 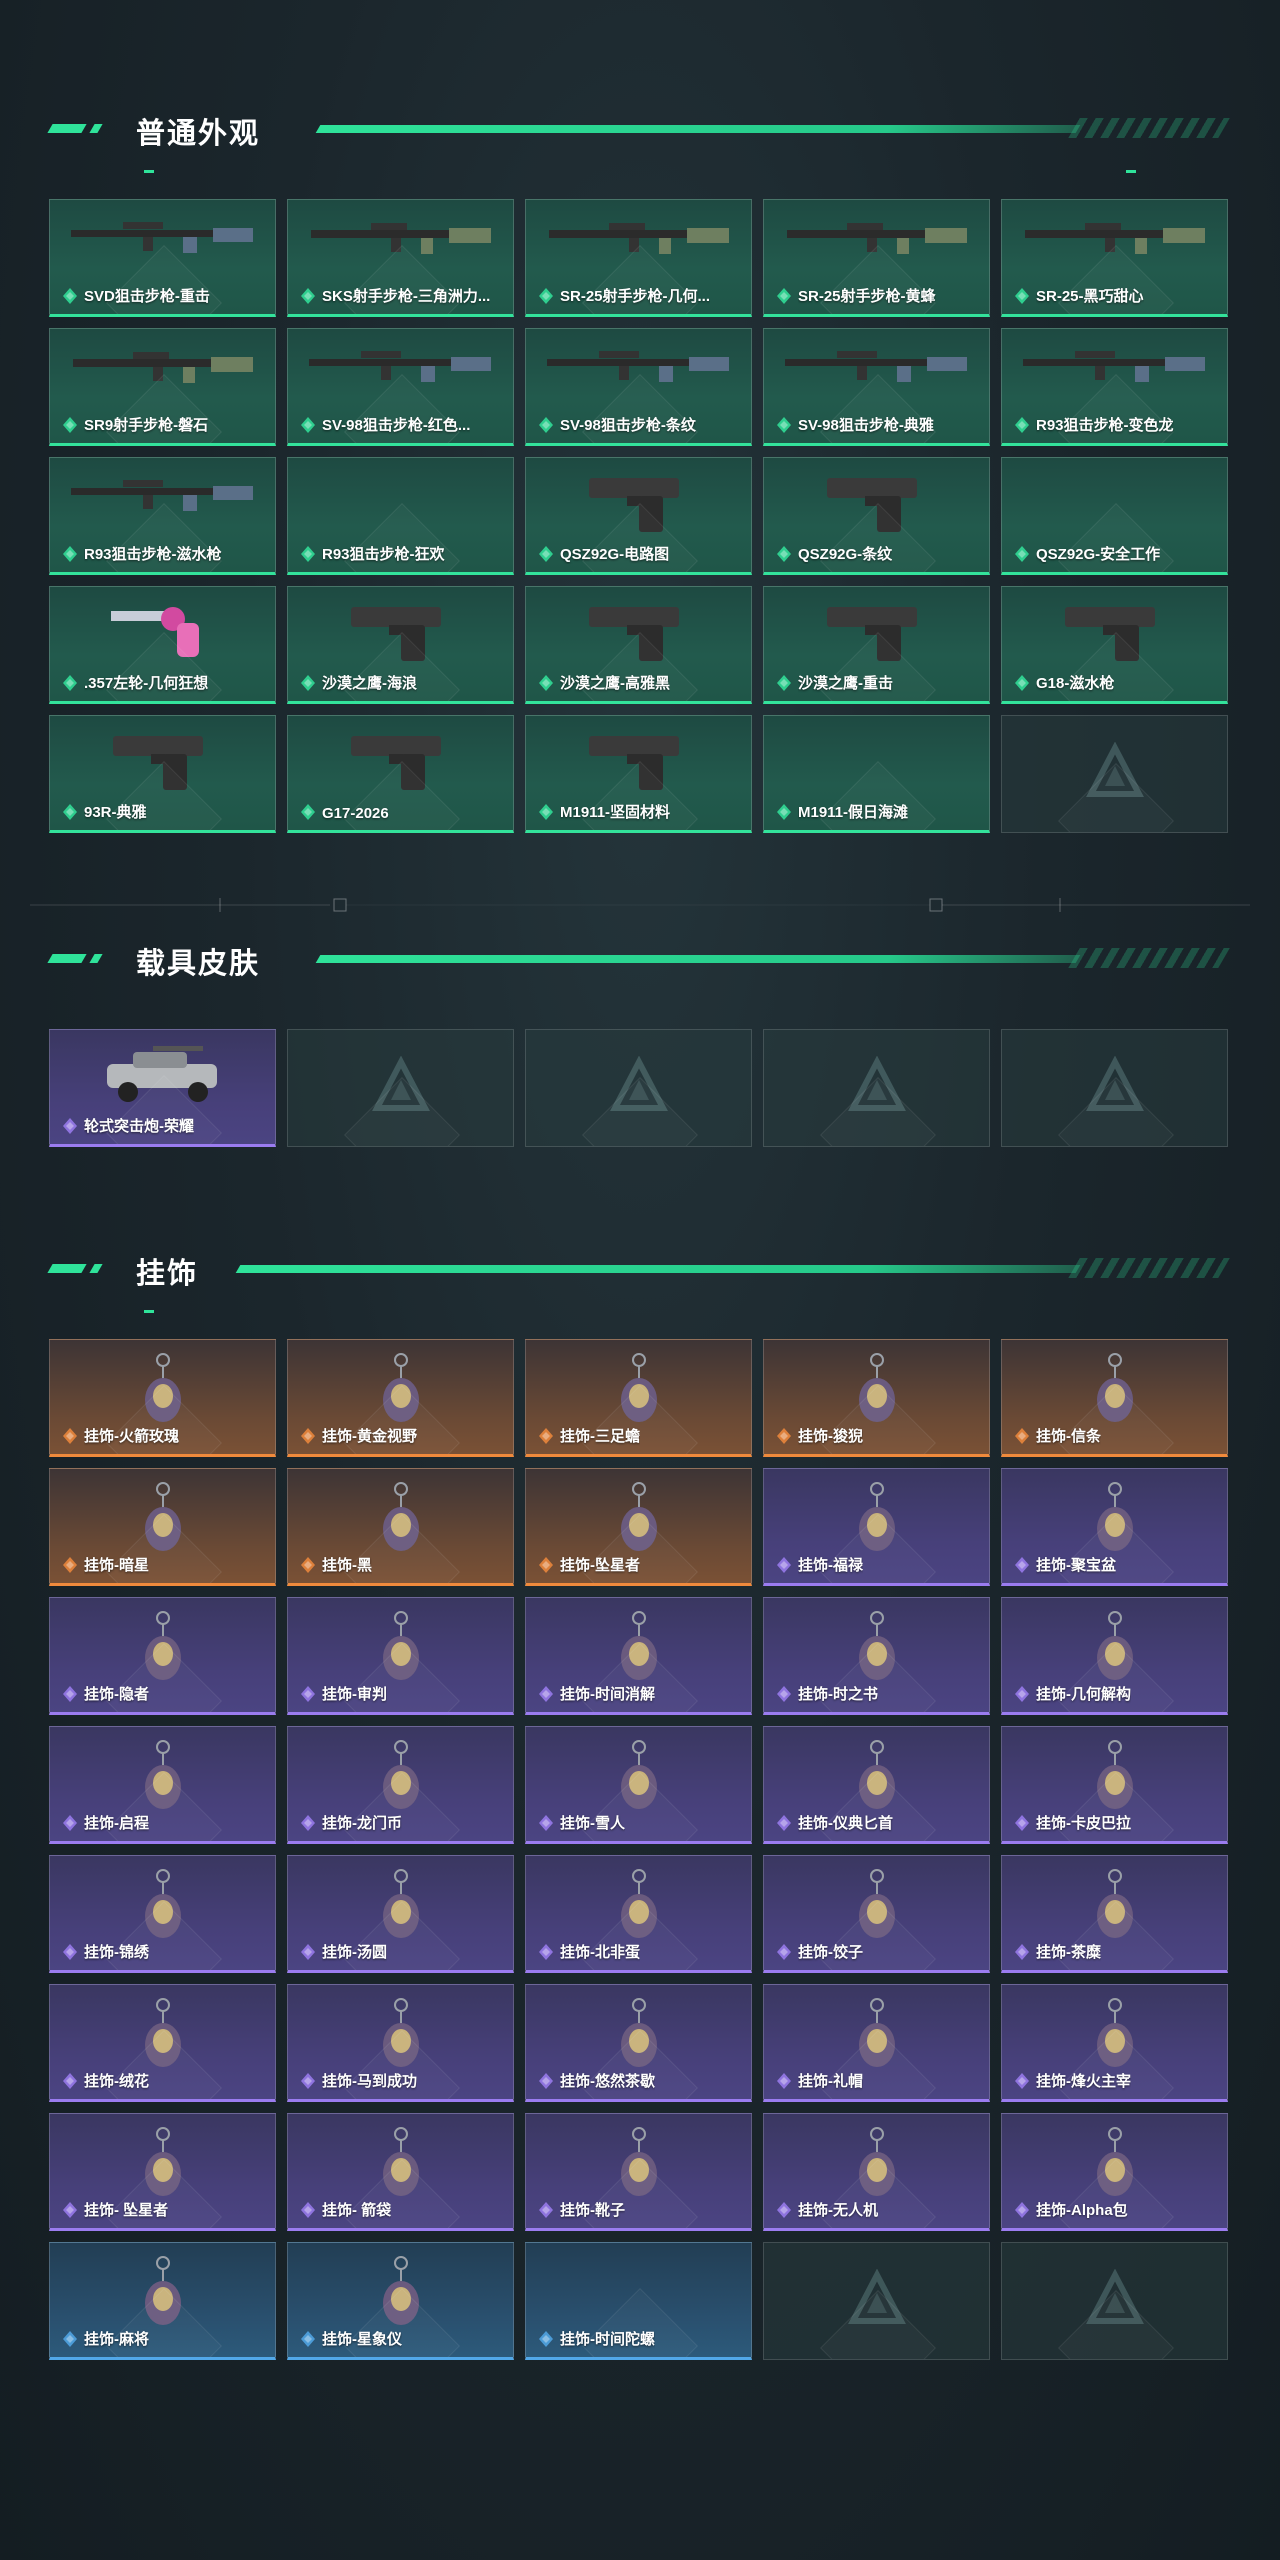 I want to click on charms-item-card: 挂饰-无人机, so click(x=876, y=2172).